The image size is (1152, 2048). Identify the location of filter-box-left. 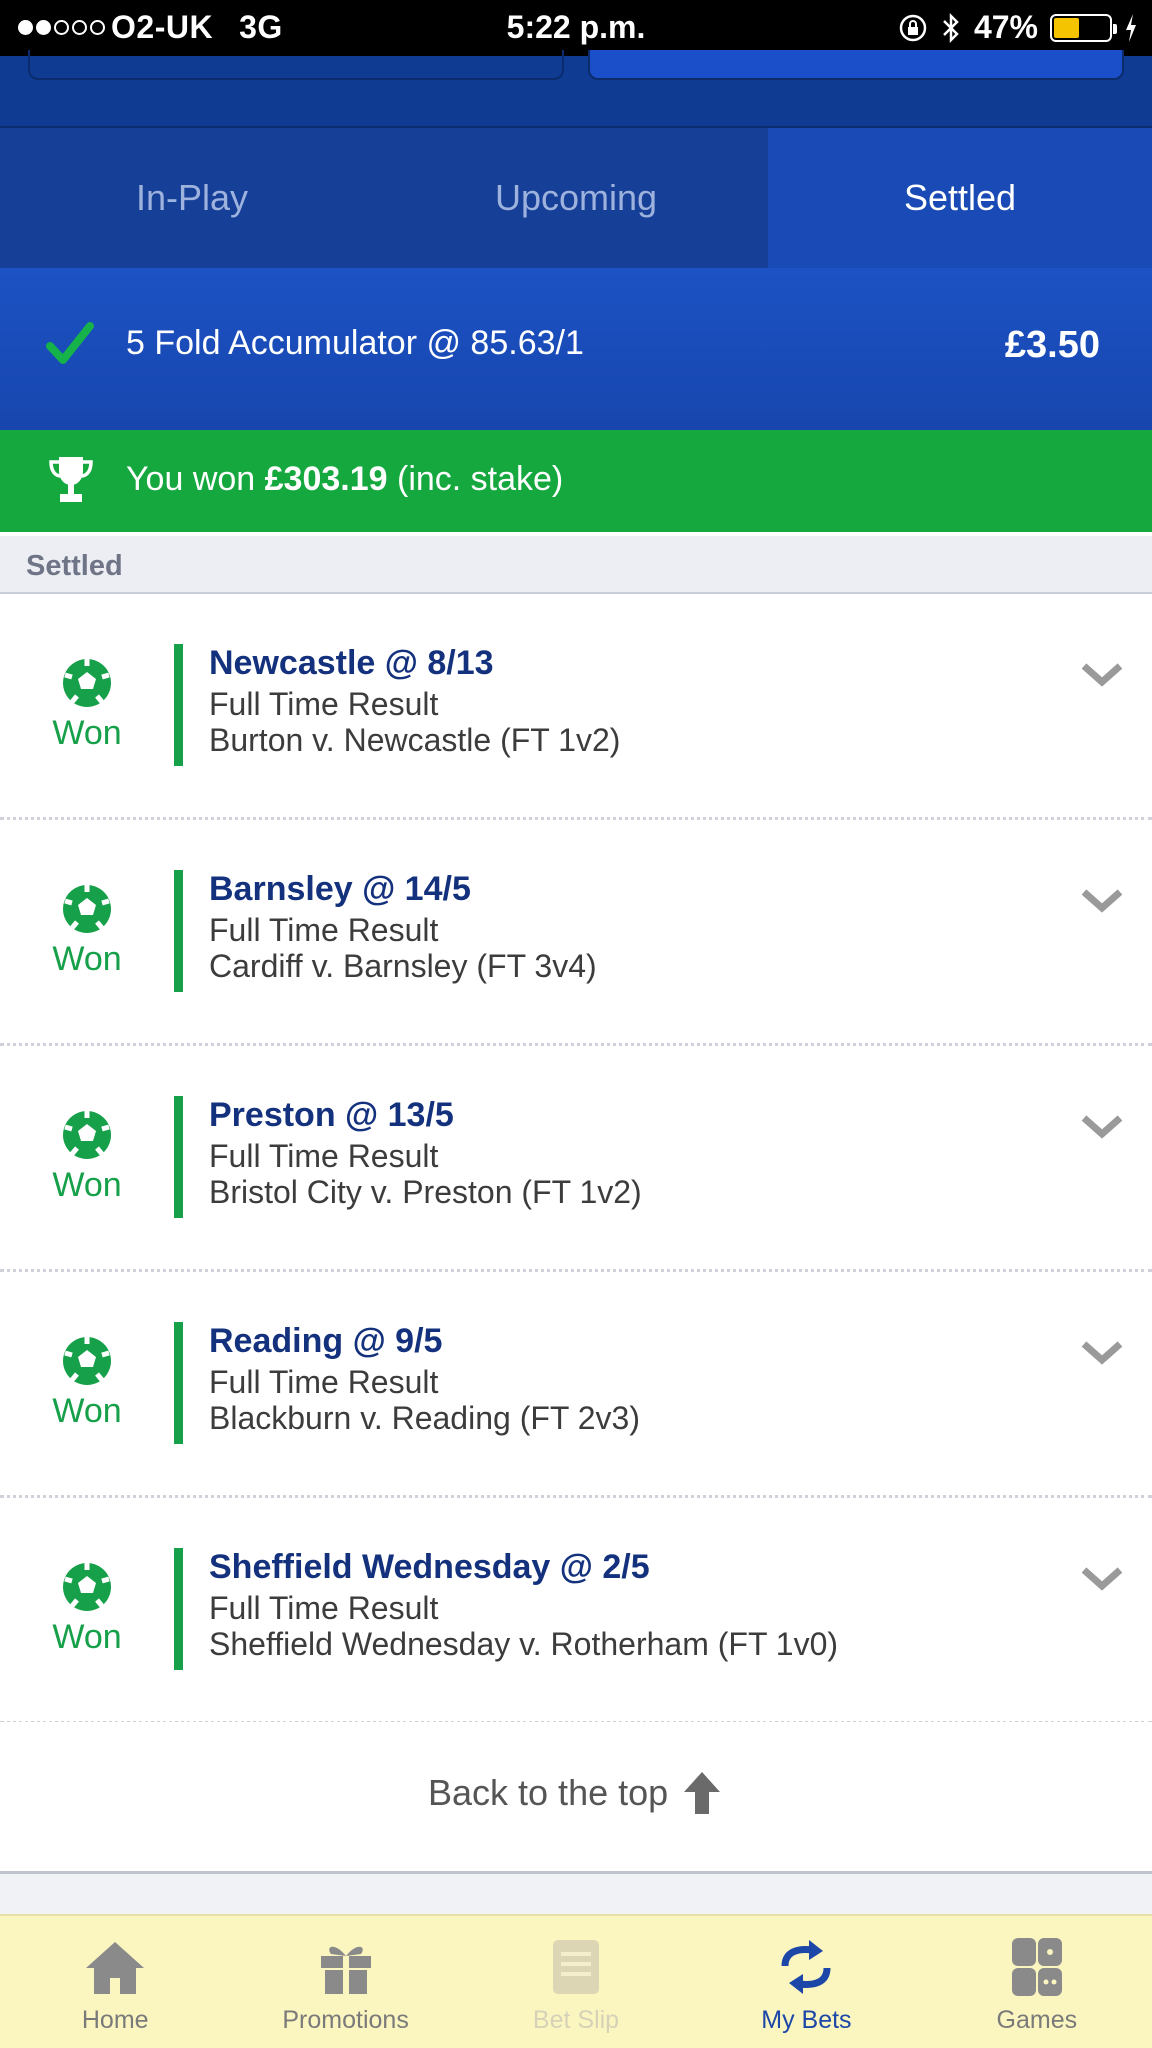
(296, 65).